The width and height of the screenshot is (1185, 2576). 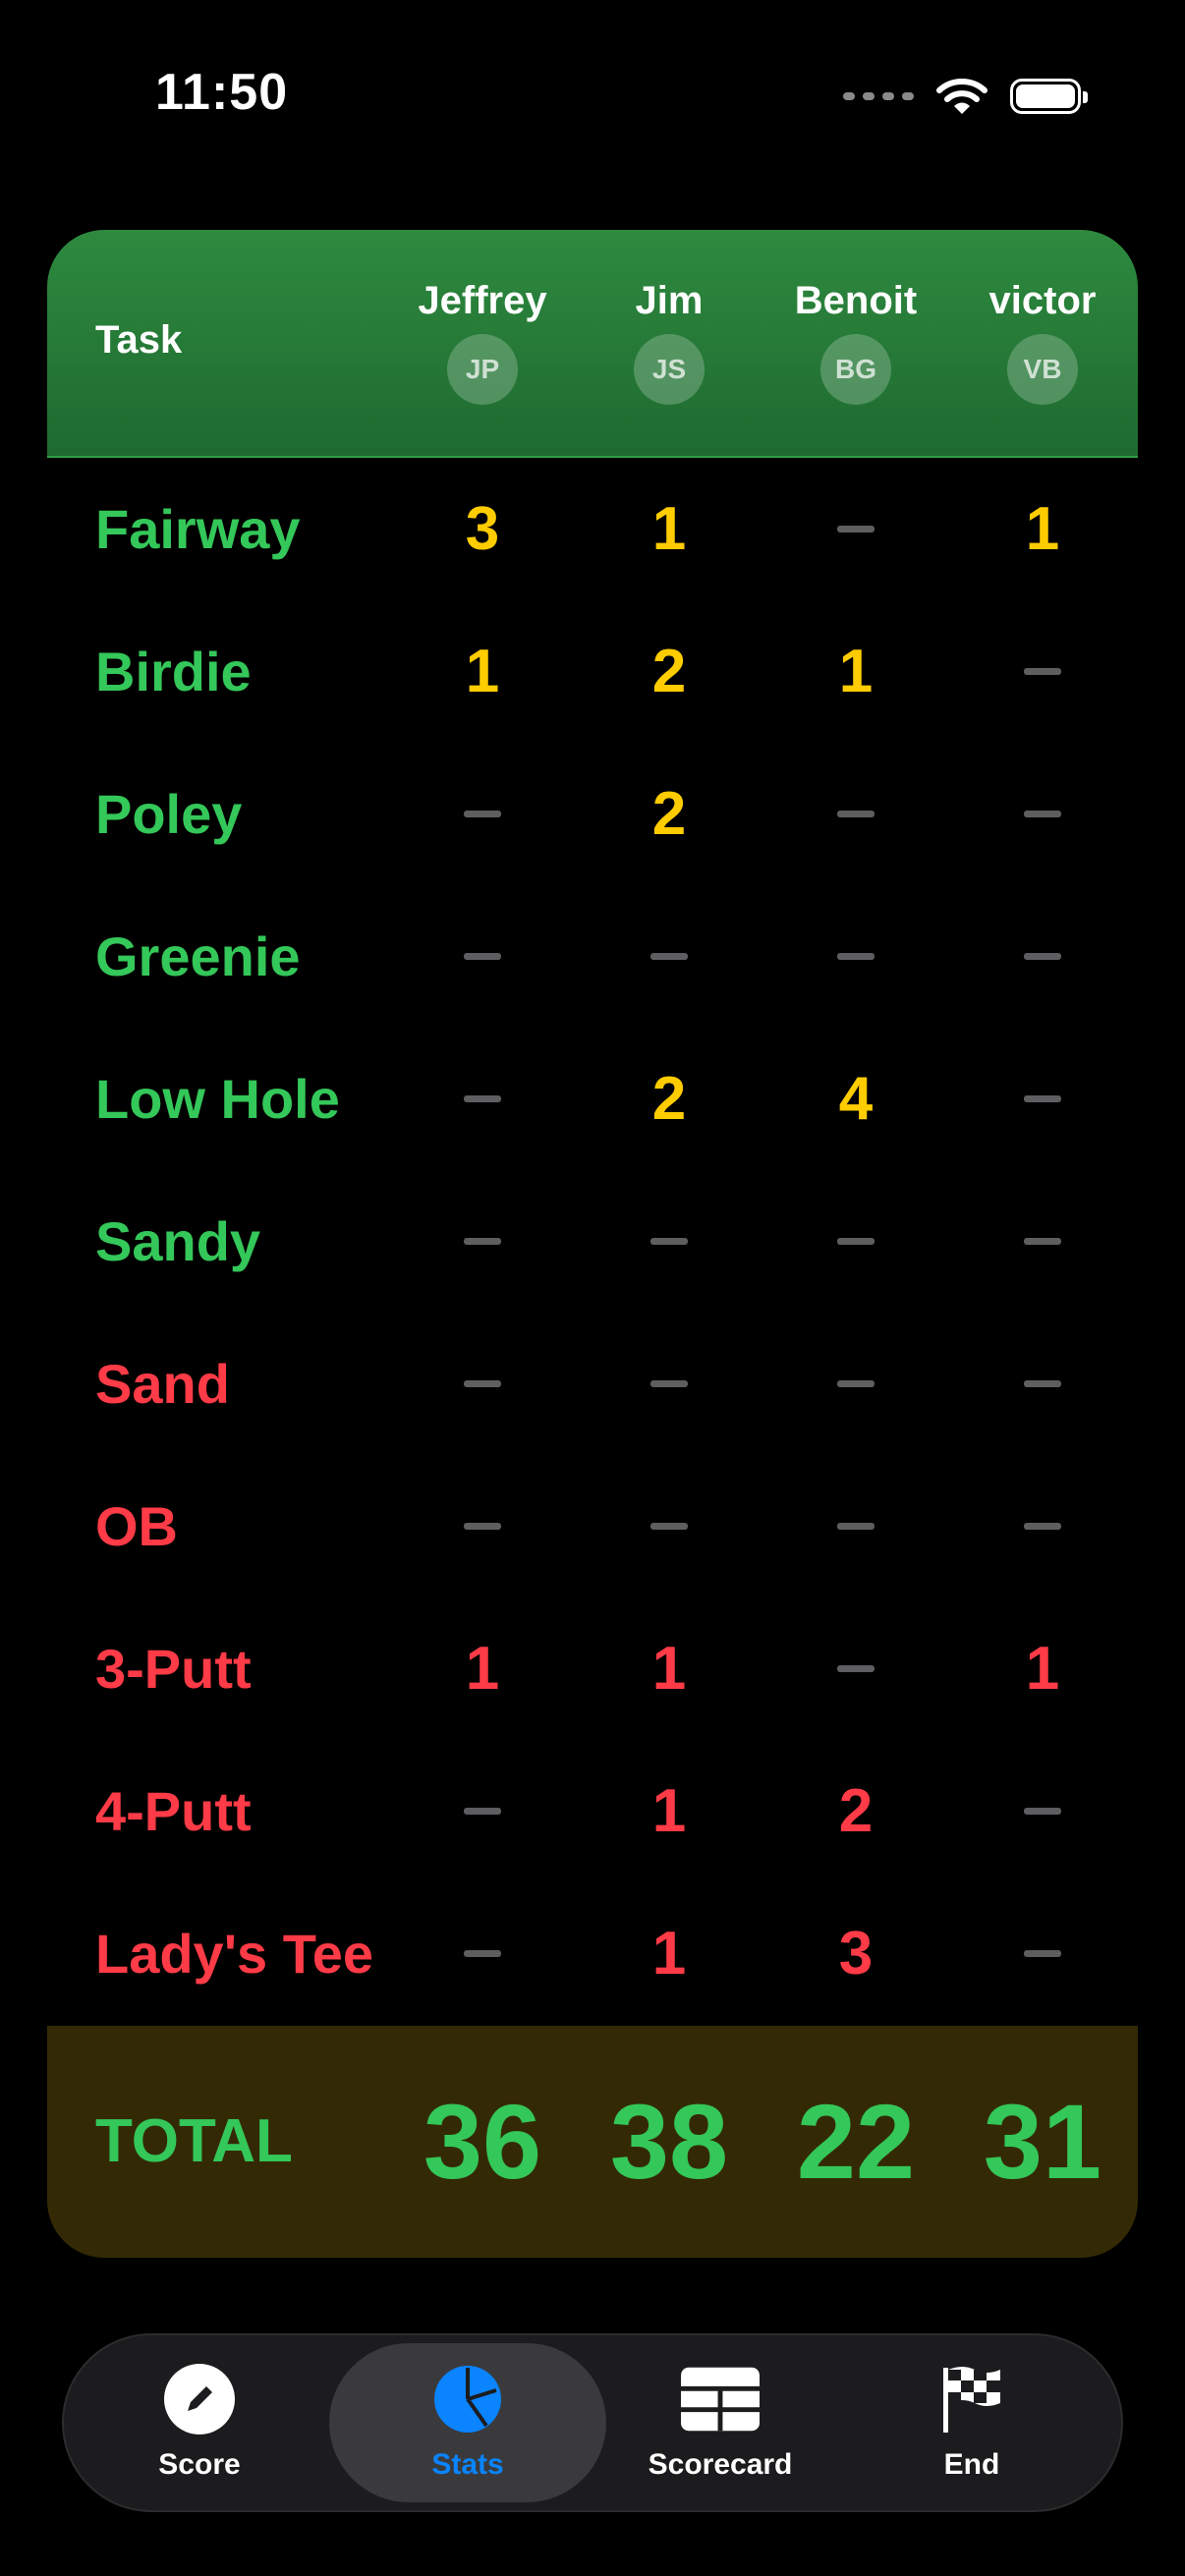 What do you see at coordinates (136, 1526) in the screenshot?
I see `task-label: OB` at bounding box center [136, 1526].